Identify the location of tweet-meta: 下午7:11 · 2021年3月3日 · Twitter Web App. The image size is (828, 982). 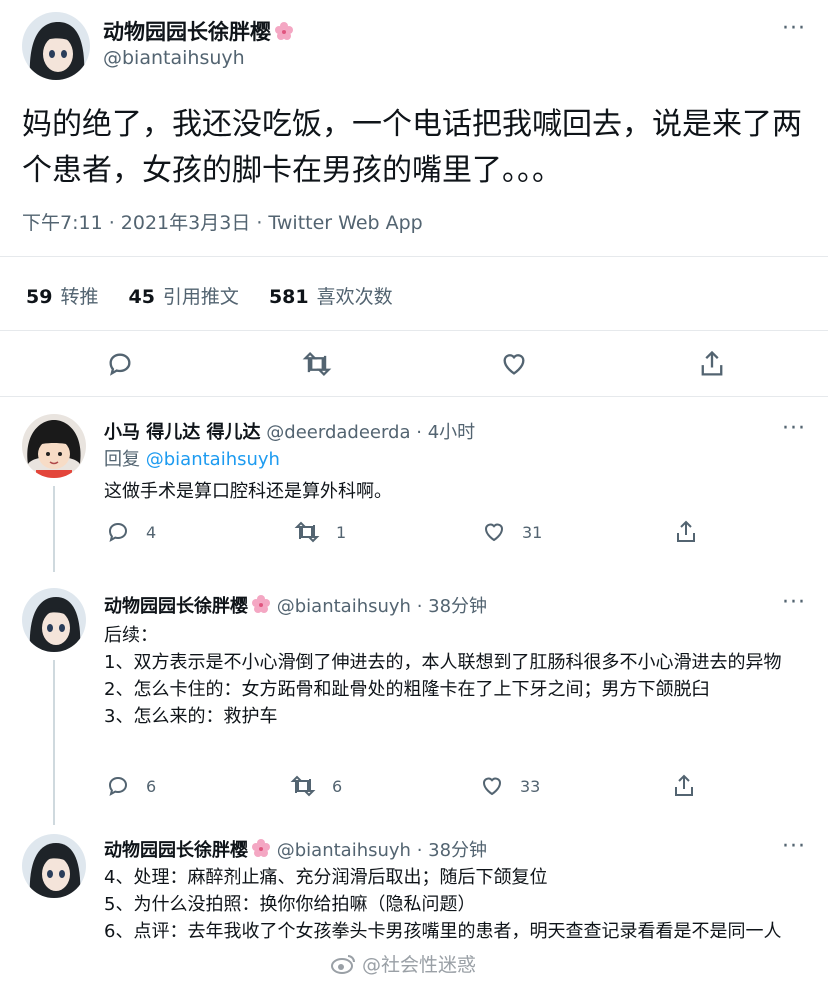
(222, 223).